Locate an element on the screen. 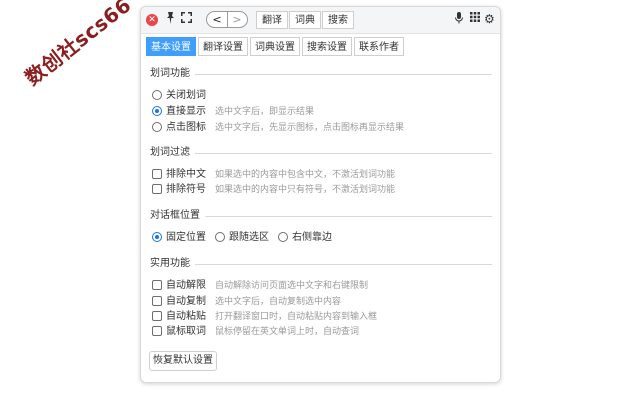 This screenshot has height=400, width=640. section-title-position: 对话框位置 is located at coordinates (175, 215).